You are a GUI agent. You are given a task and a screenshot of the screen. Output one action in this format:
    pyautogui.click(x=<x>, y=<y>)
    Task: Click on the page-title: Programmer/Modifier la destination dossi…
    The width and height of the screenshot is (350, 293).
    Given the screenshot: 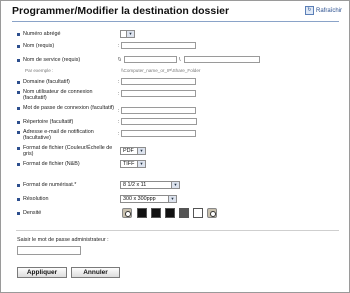 What is the action you would take?
    pyautogui.click(x=121, y=11)
    